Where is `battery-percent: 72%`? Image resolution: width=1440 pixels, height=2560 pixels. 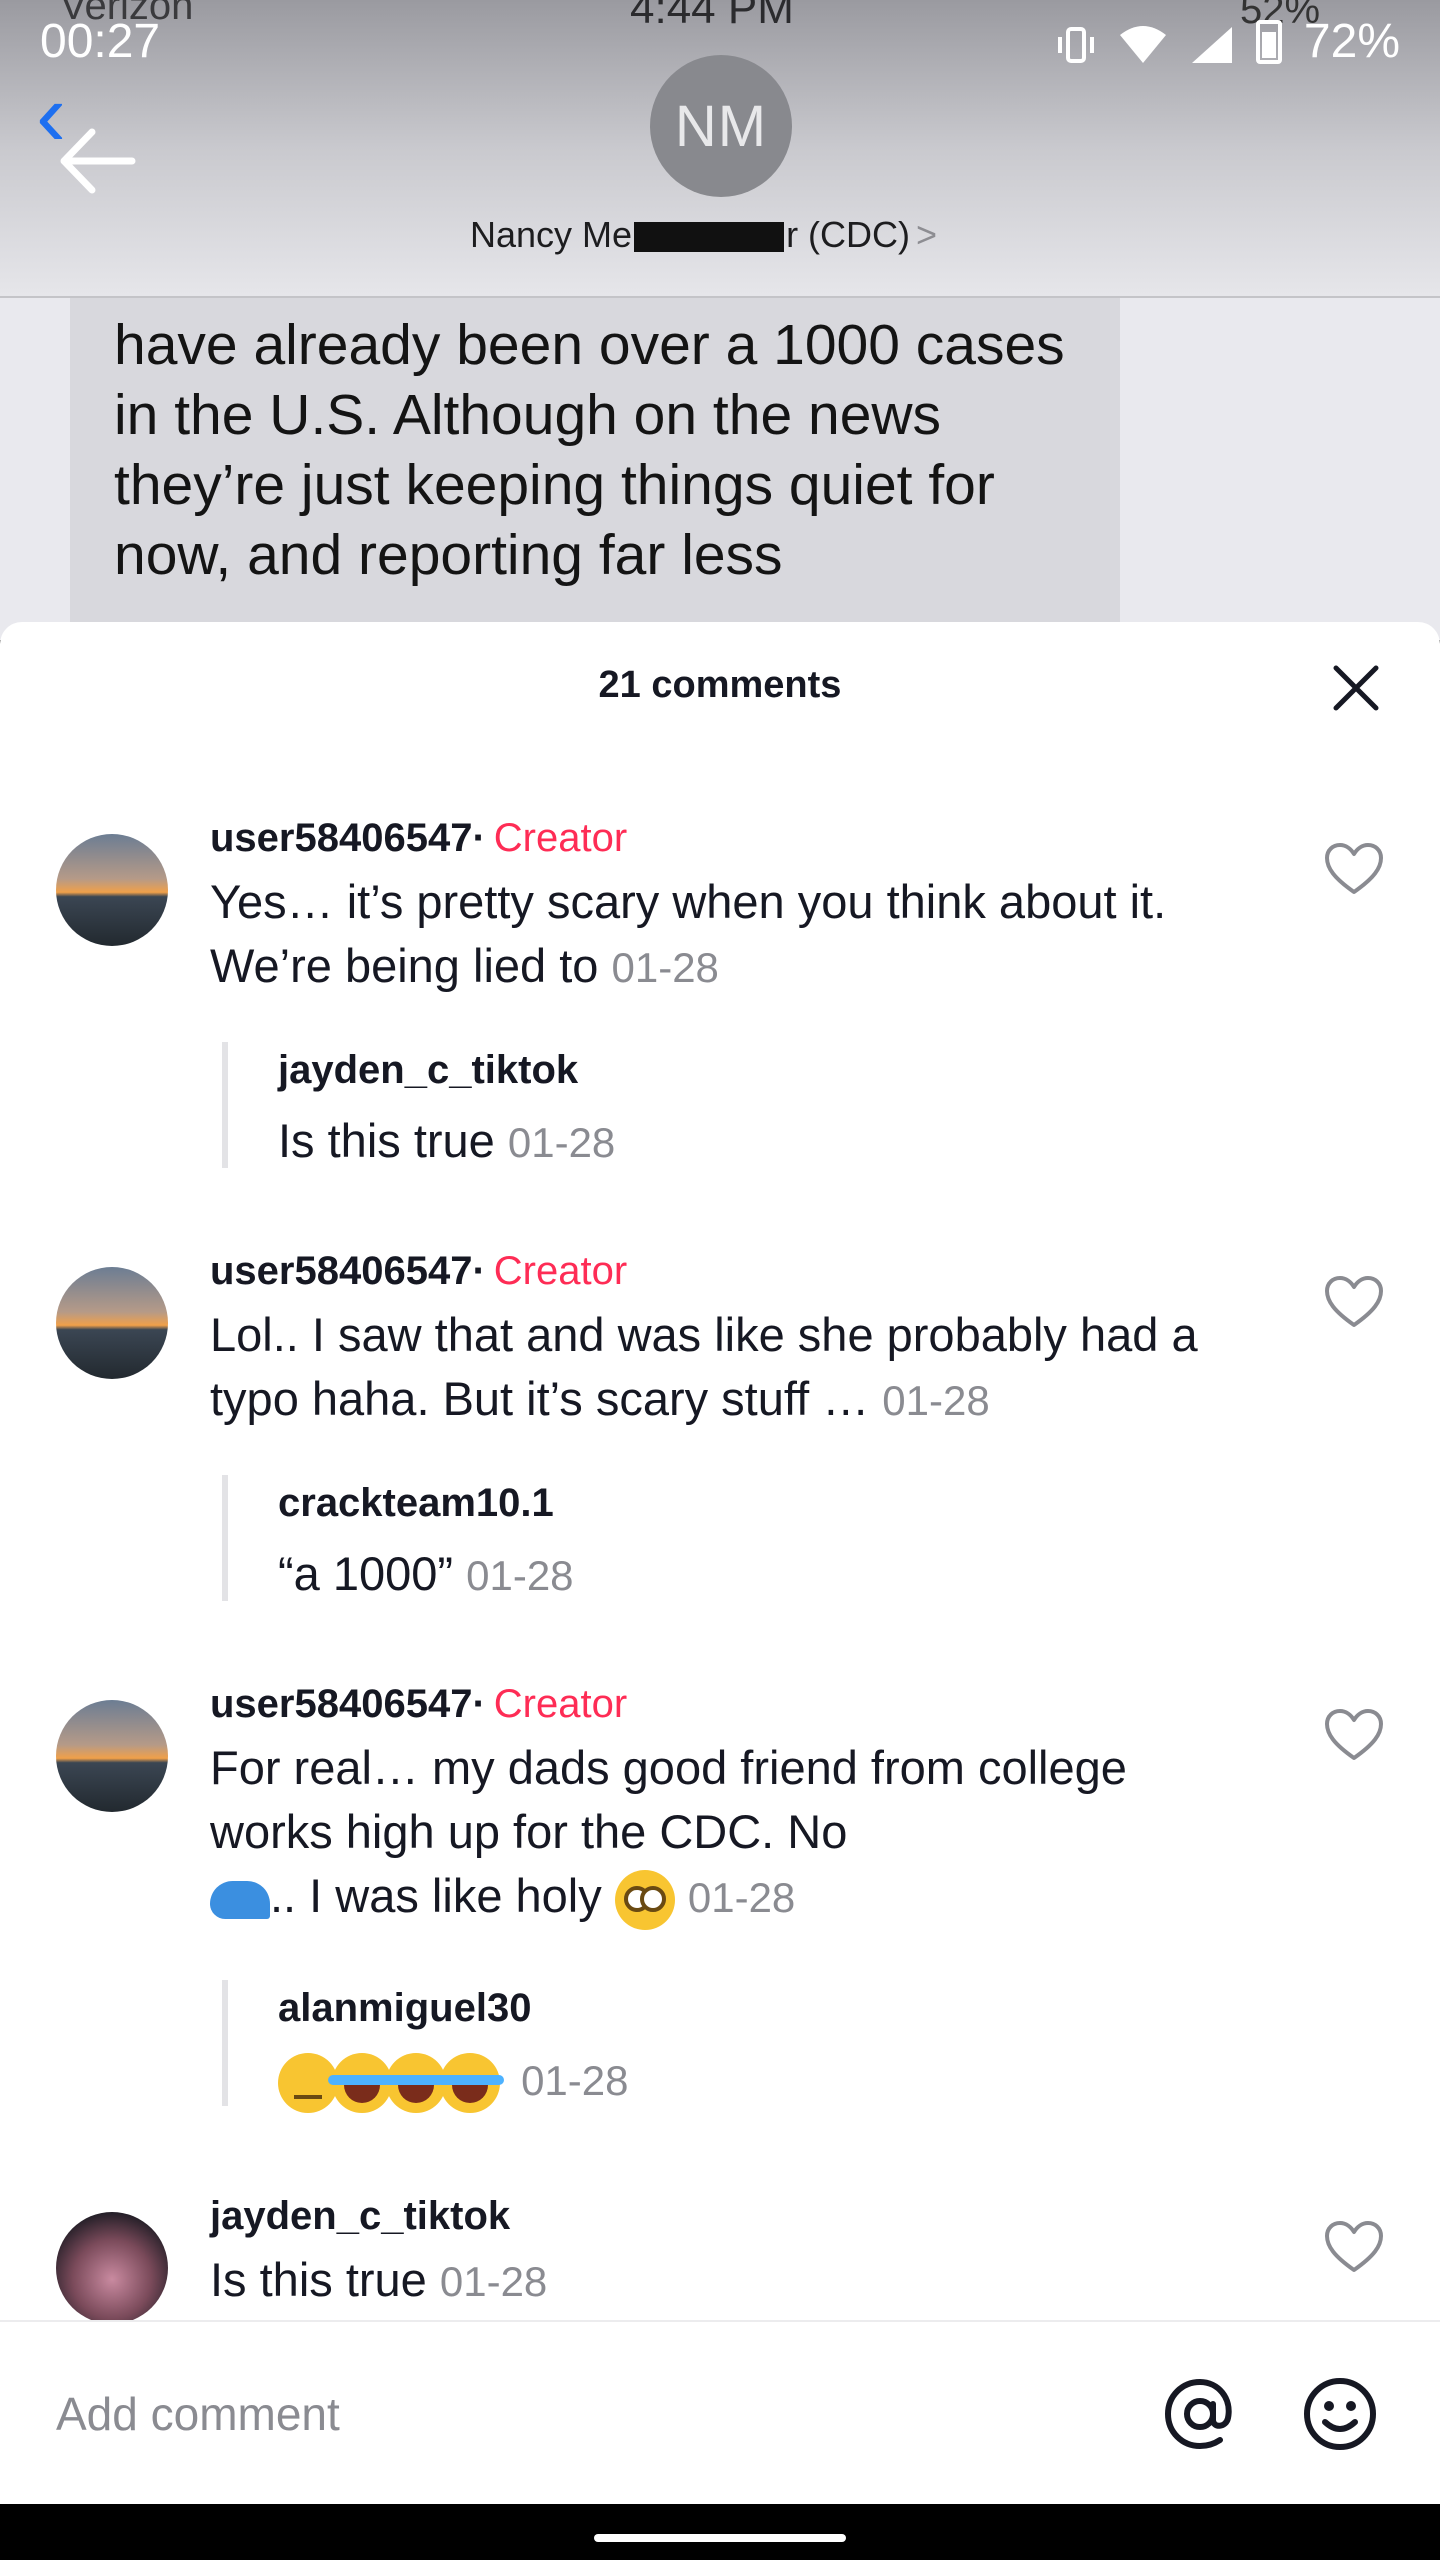 battery-percent: 72% is located at coordinates (1351, 41).